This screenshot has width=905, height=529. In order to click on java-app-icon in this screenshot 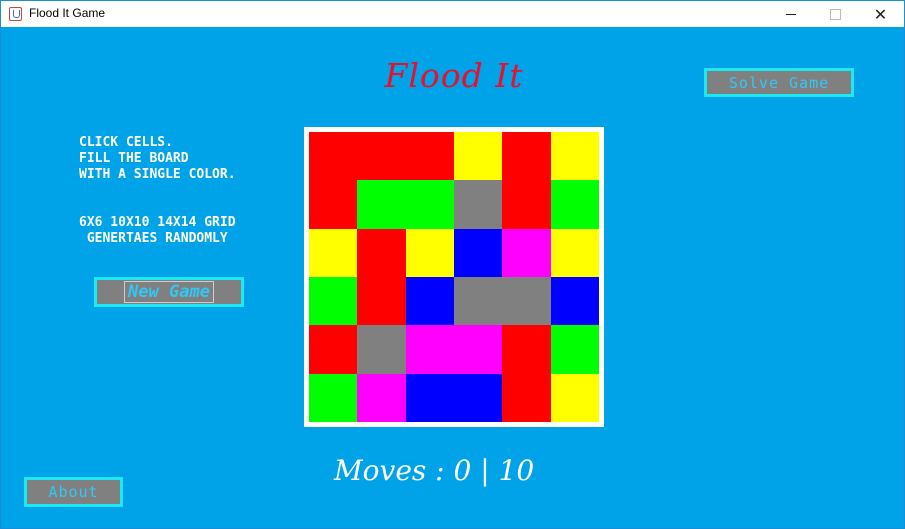, I will do `click(15, 14)`.